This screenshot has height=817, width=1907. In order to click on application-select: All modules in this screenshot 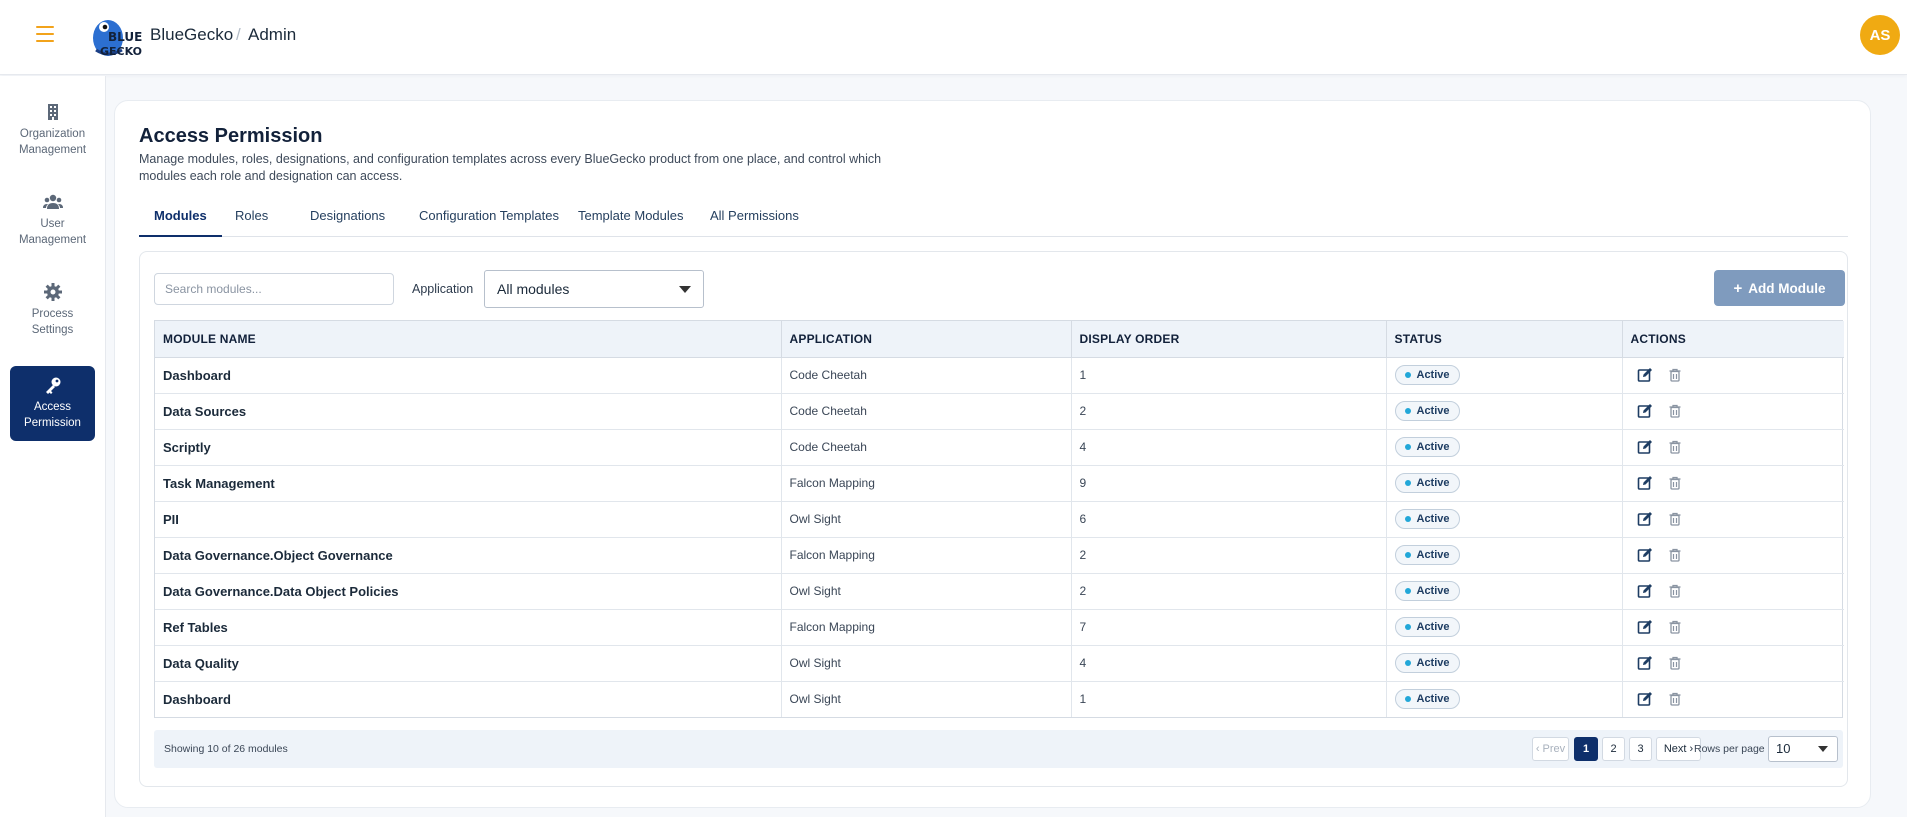, I will do `click(594, 289)`.